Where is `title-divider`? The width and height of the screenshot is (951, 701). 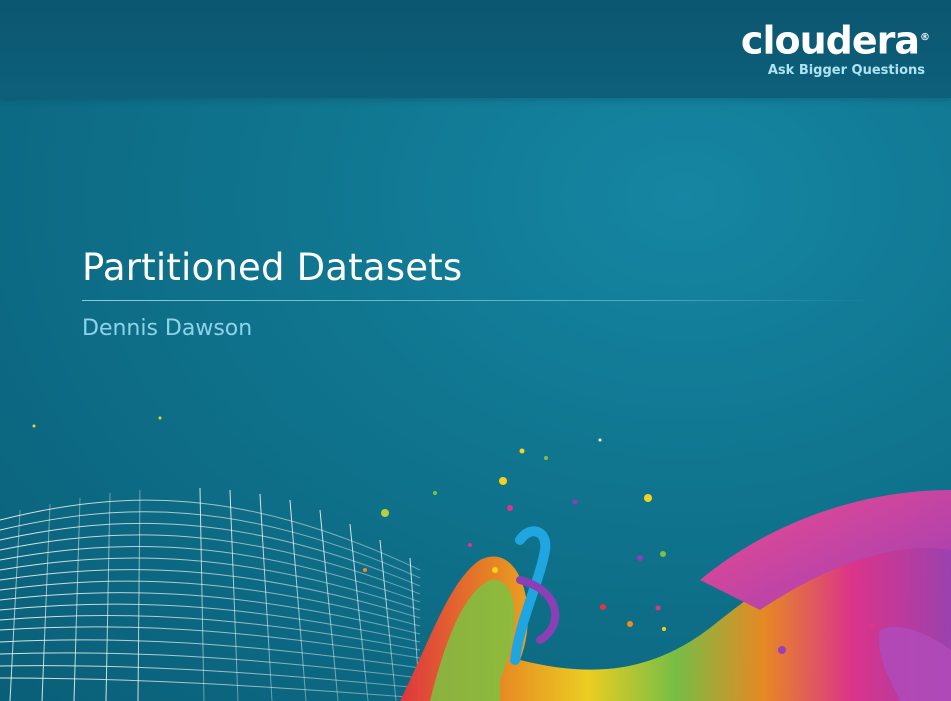 title-divider is located at coordinates (477, 300).